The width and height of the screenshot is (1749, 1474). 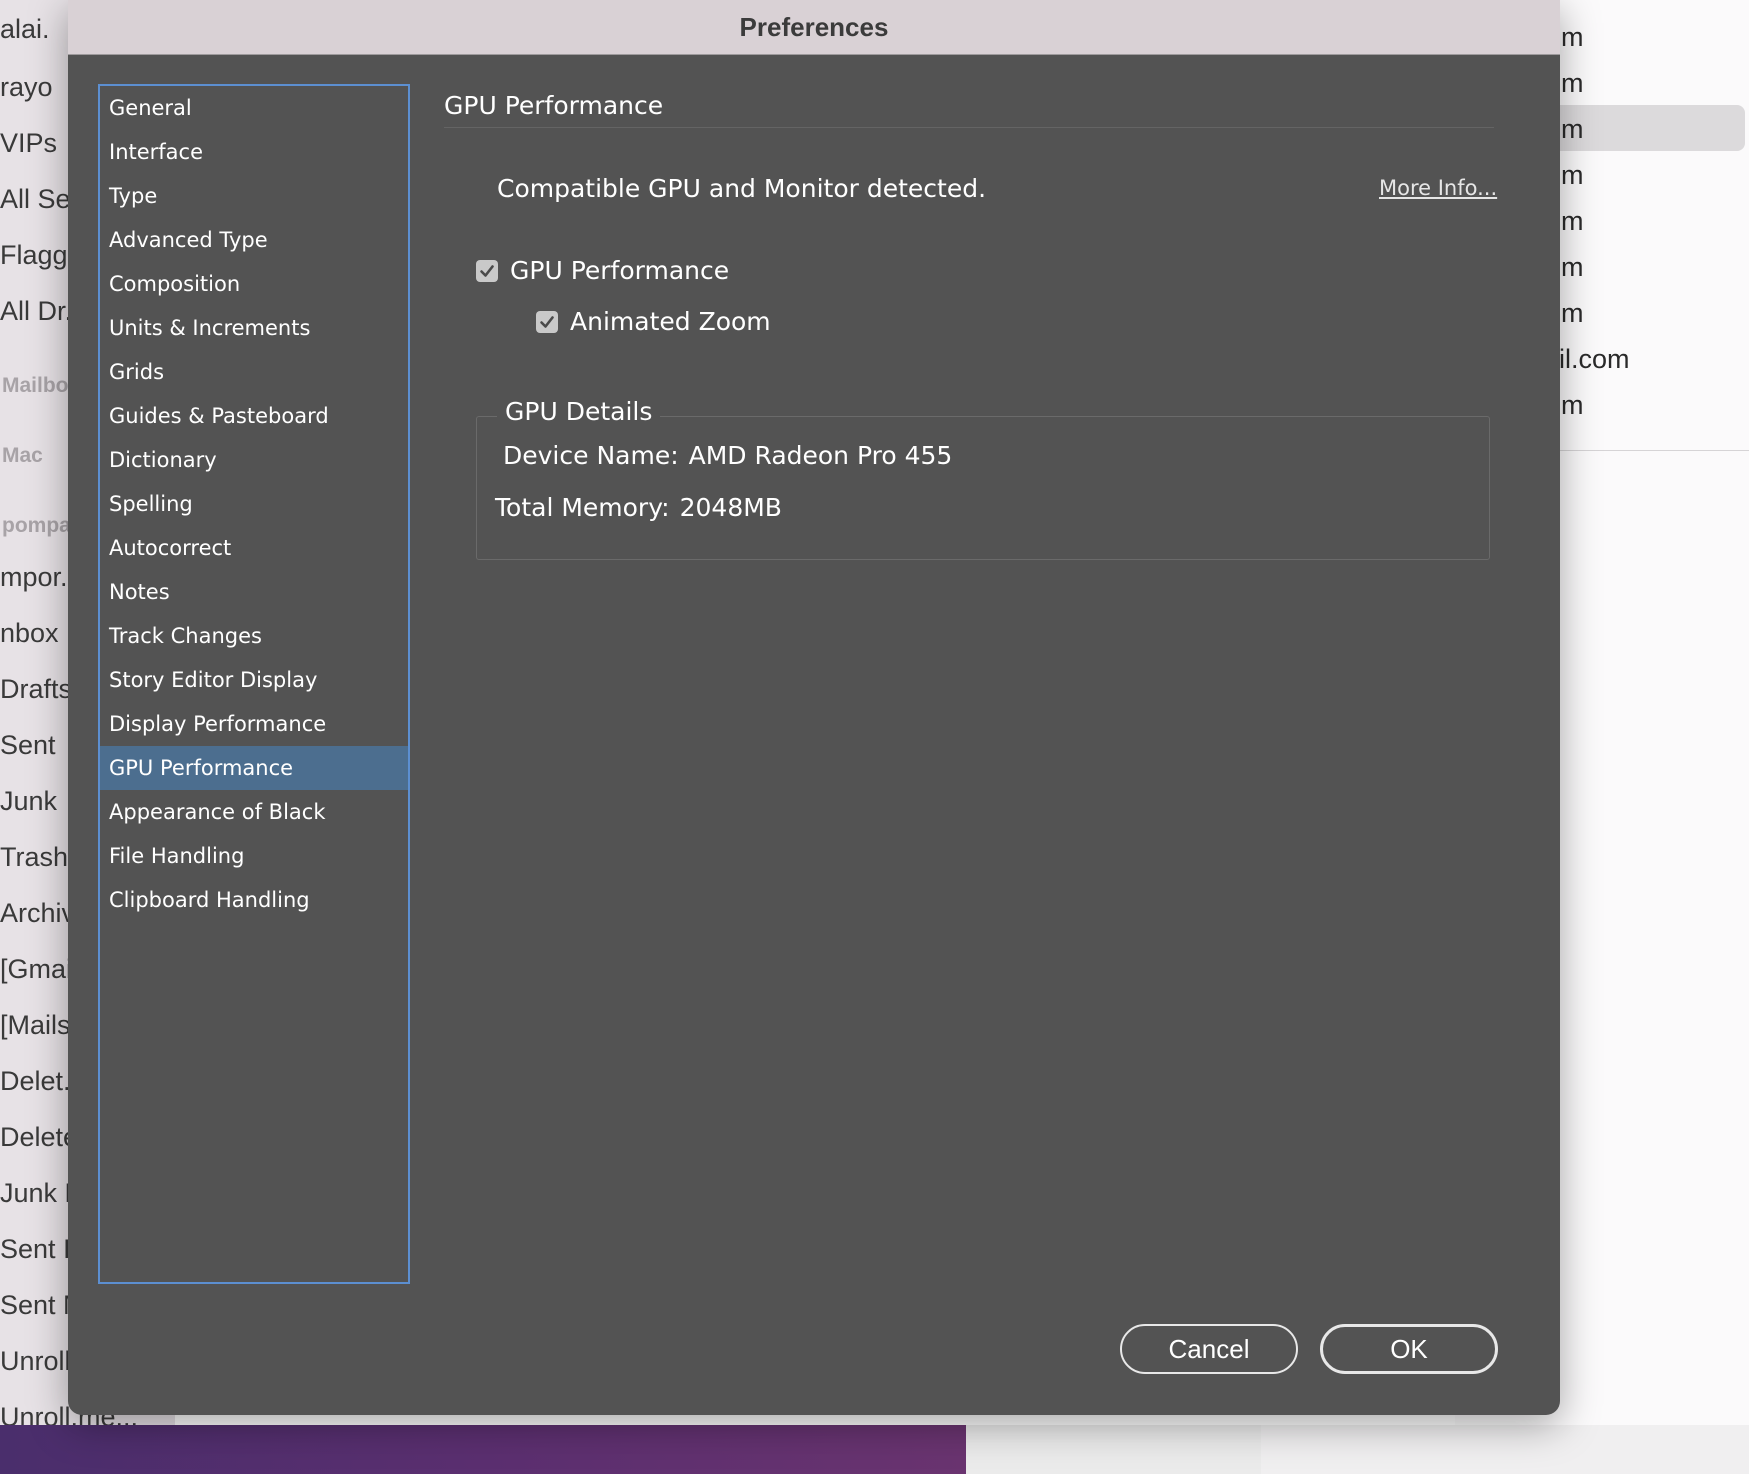 What do you see at coordinates (37, 913) in the screenshot?
I see `mail-sidebar-item: Archiv` at bounding box center [37, 913].